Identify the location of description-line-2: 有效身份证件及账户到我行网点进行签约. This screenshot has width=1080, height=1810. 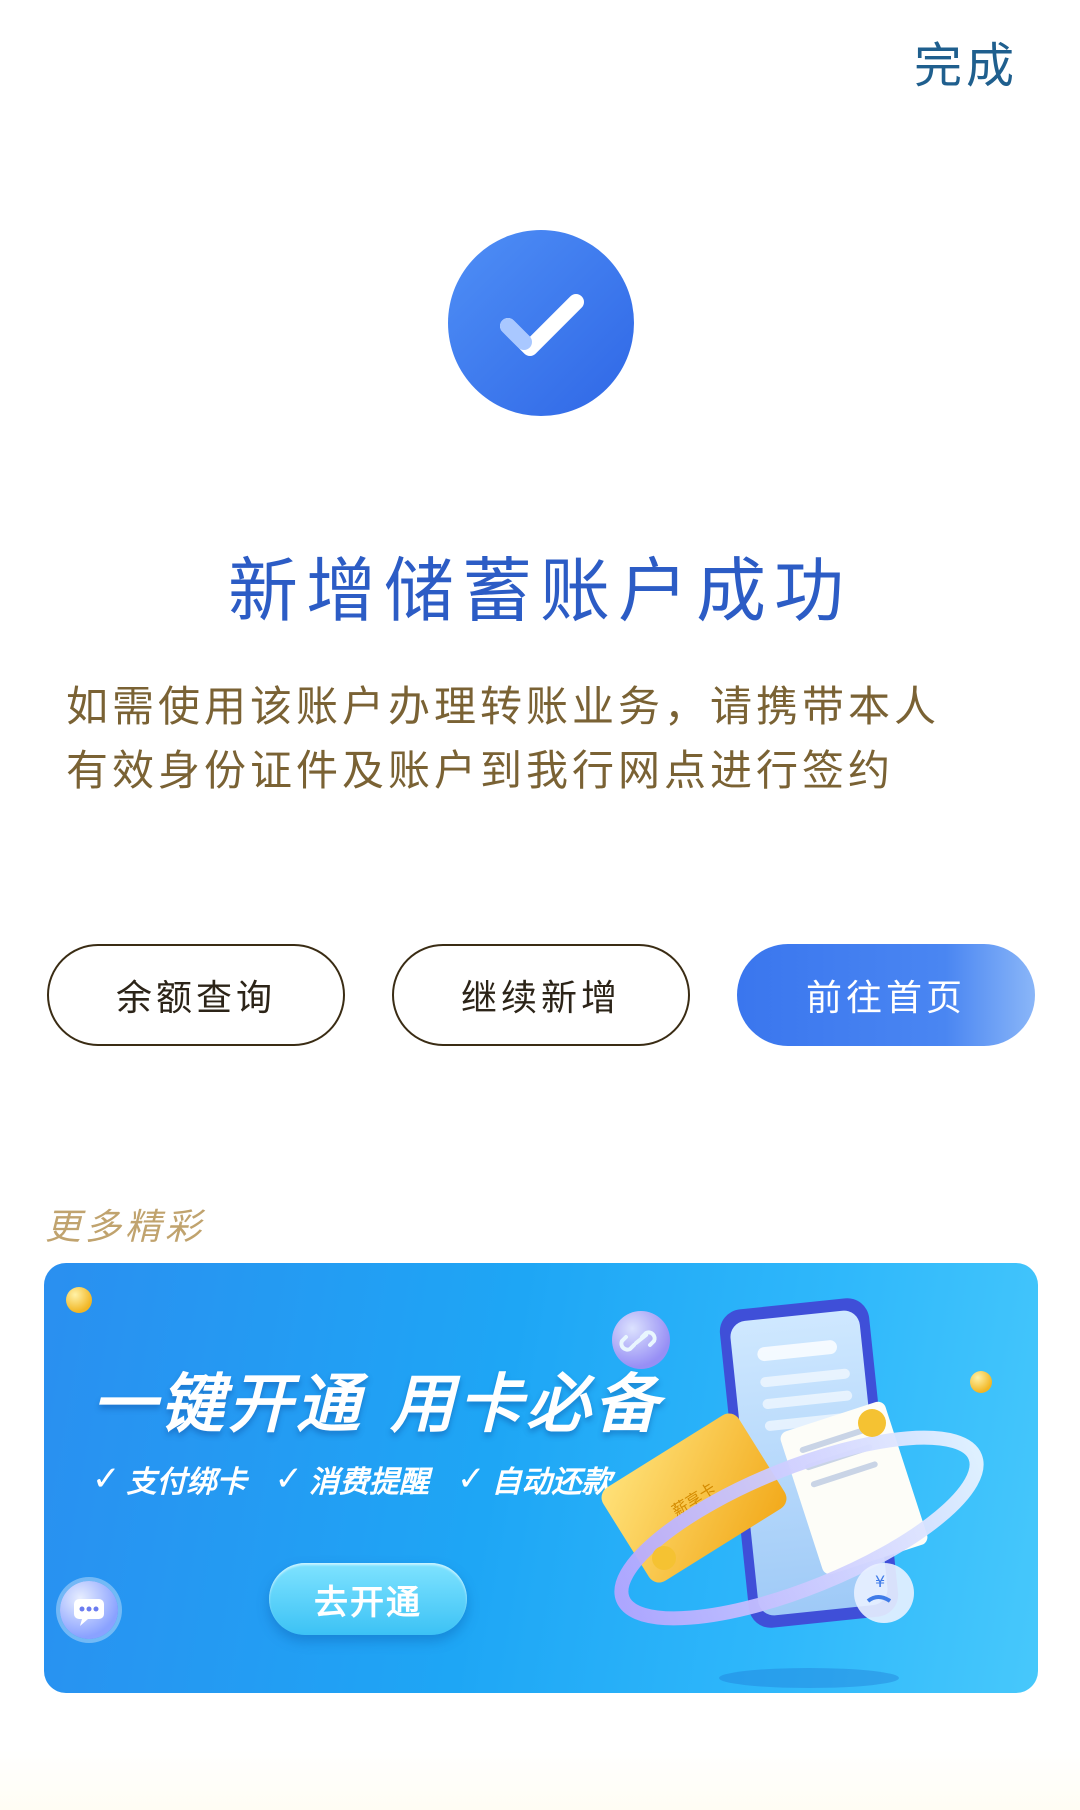
(480, 770).